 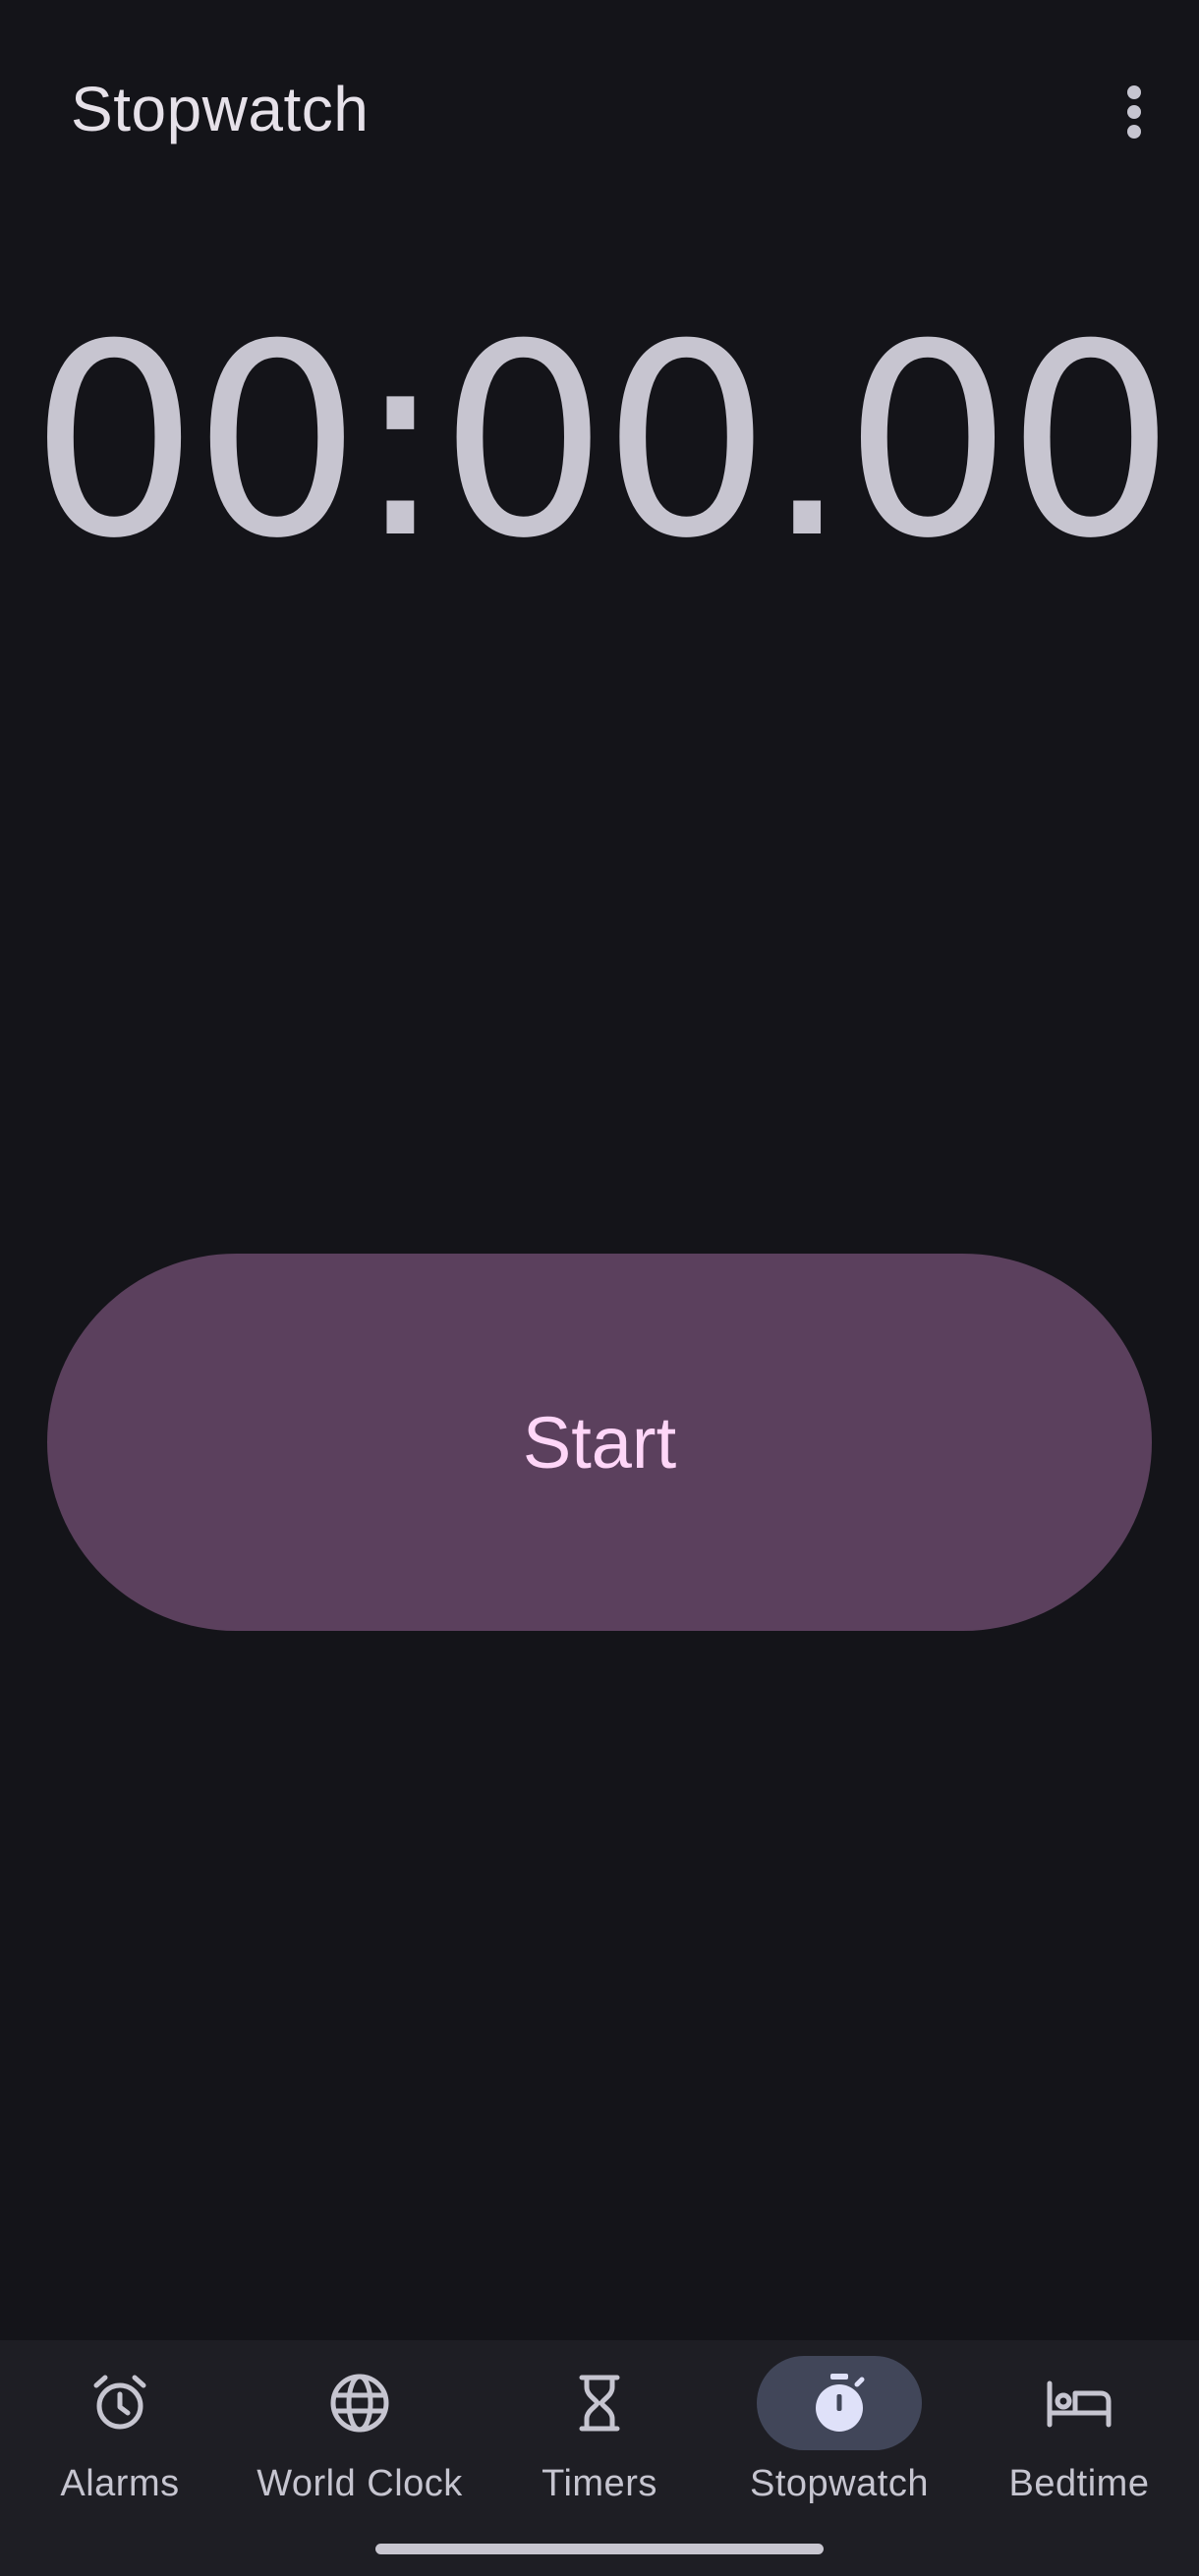 I want to click on nav-item-stopwatch: Stopwatch, so click(x=839, y=2438).